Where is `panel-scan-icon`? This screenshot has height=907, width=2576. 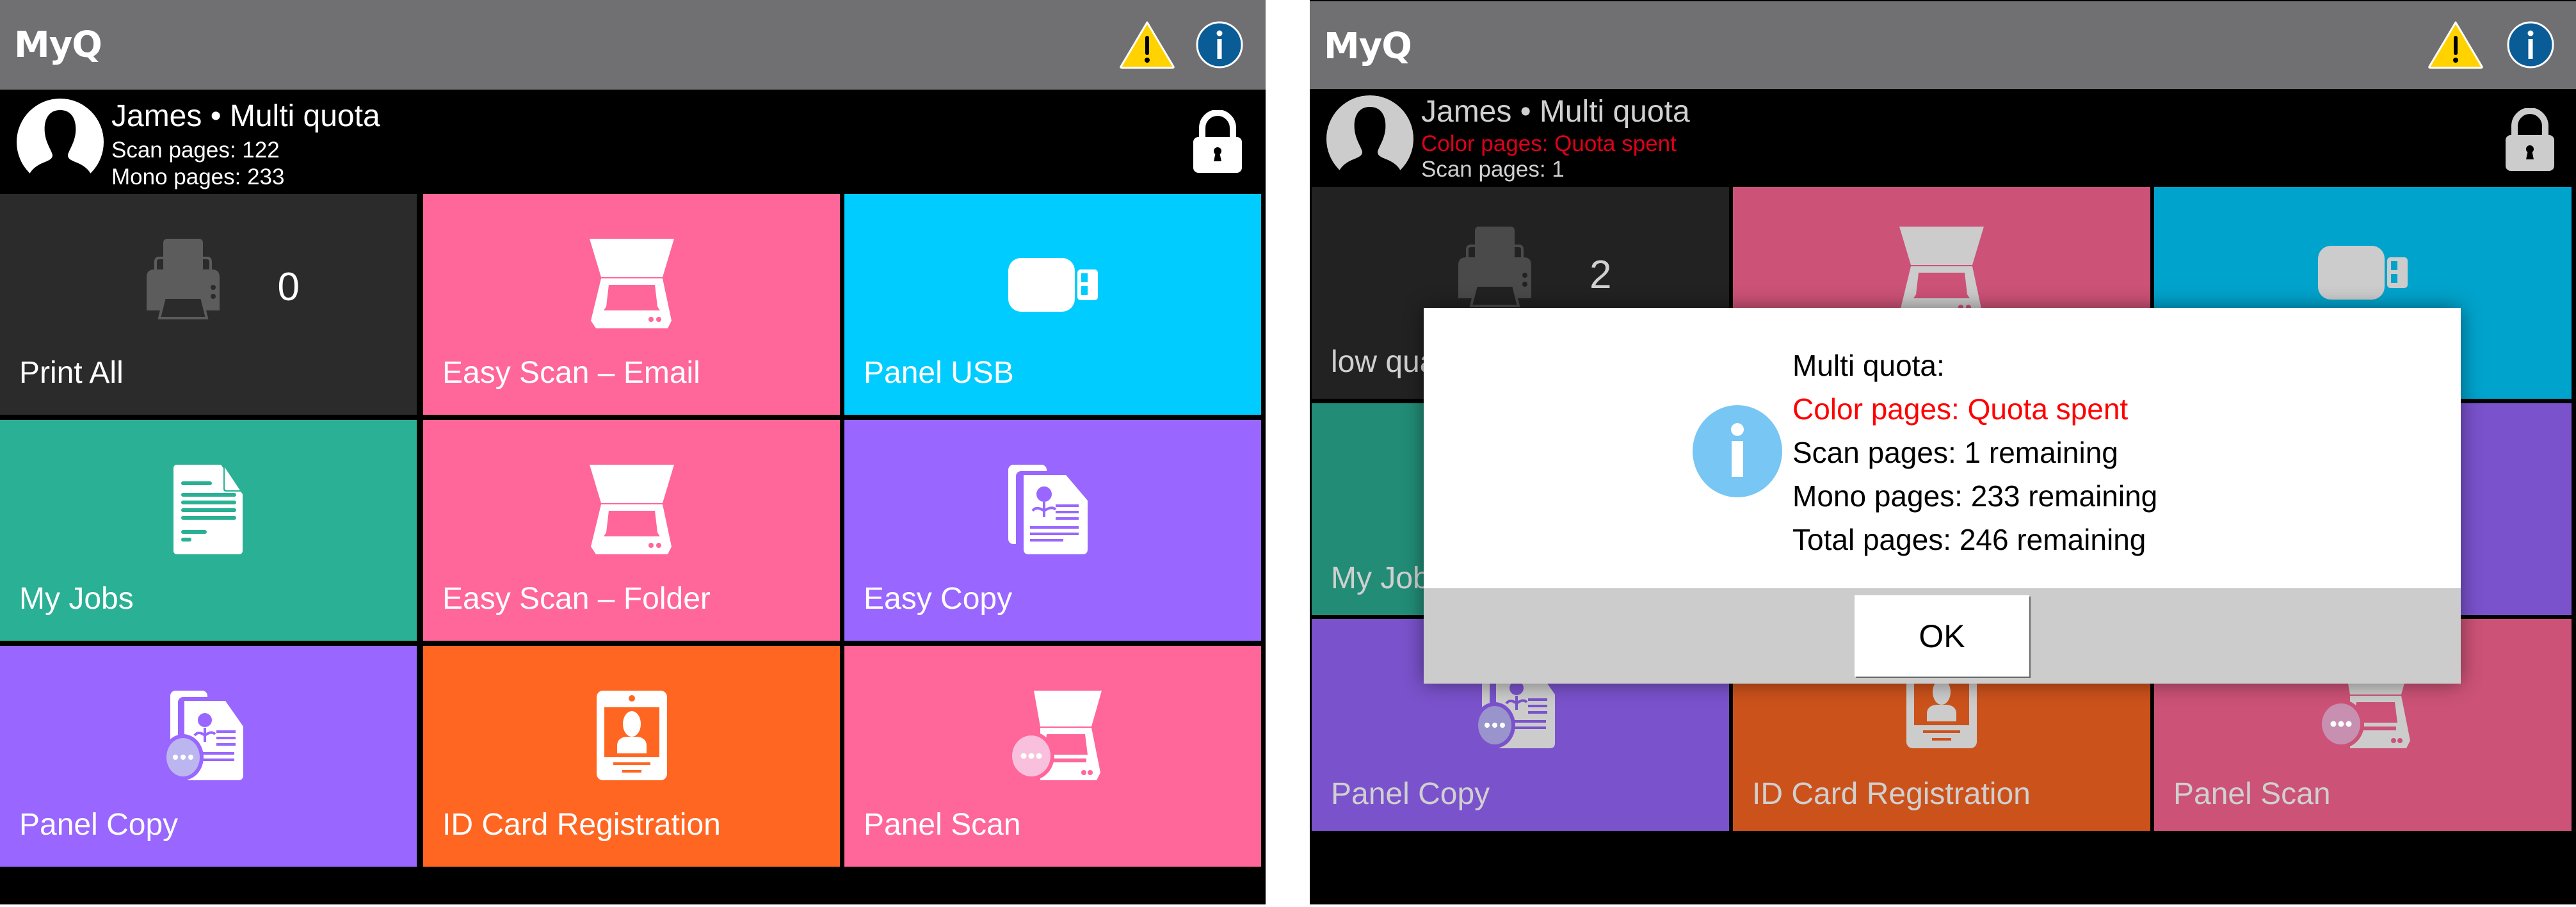
panel-scan-icon is located at coordinates (1056, 737).